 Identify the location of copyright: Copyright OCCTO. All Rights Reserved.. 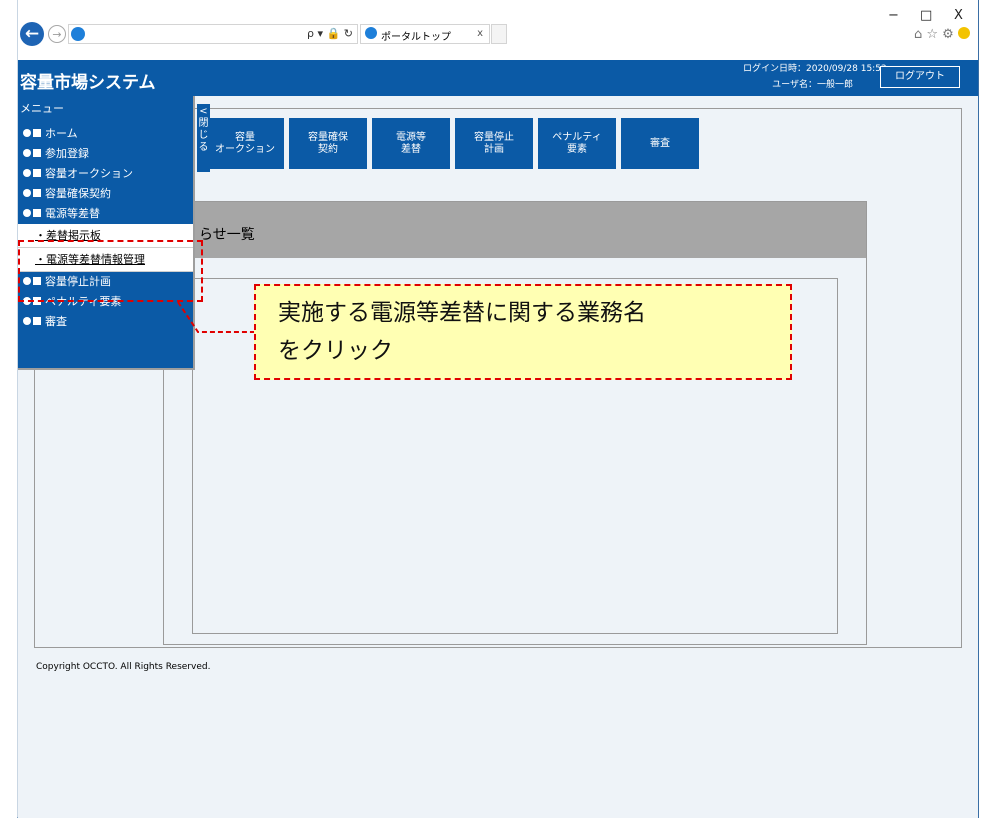
(123, 667).